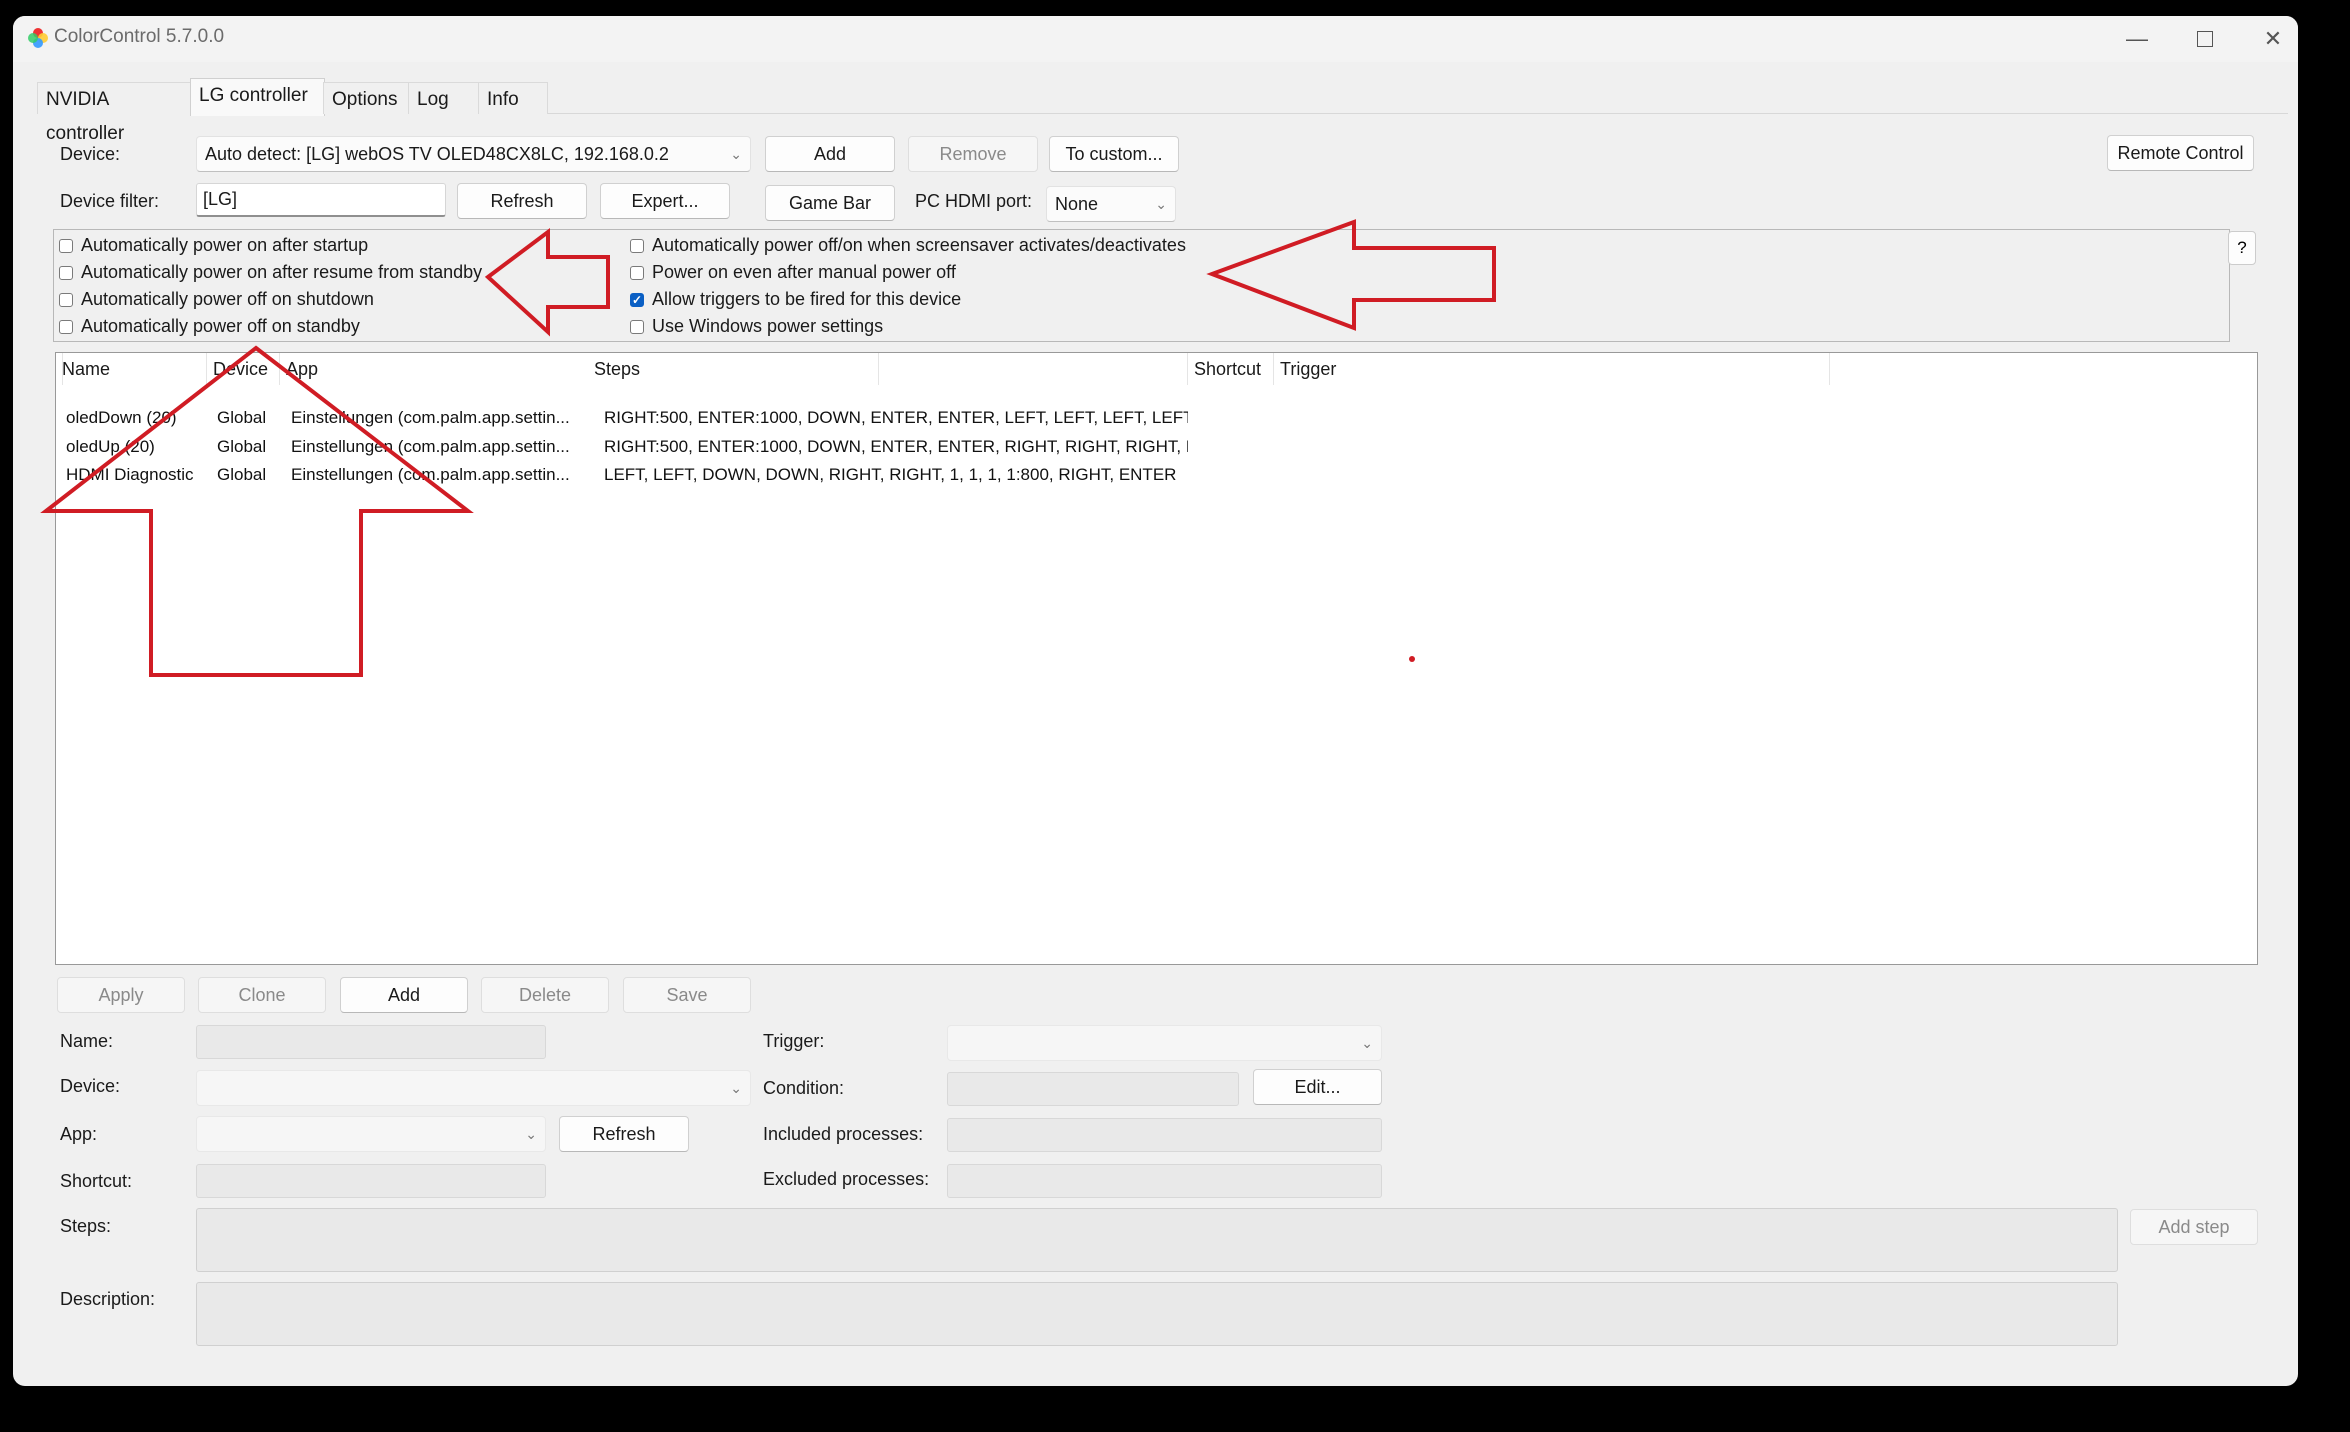 The height and width of the screenshot is (1432, 2350). What do you see at coordinates (209, 326) in the screenshot?
I see `option-power-off-standby: Automatically power off on standby` at bounding box center [209, 326].